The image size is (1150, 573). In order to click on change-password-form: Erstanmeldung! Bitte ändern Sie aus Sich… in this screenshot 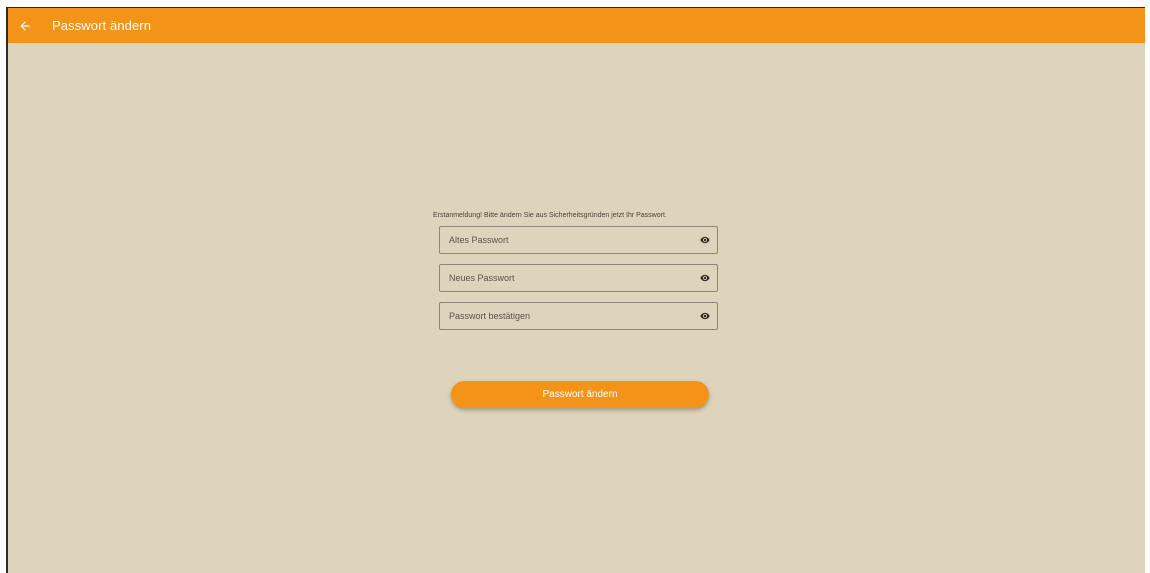, I will do `click(578, 309)`.